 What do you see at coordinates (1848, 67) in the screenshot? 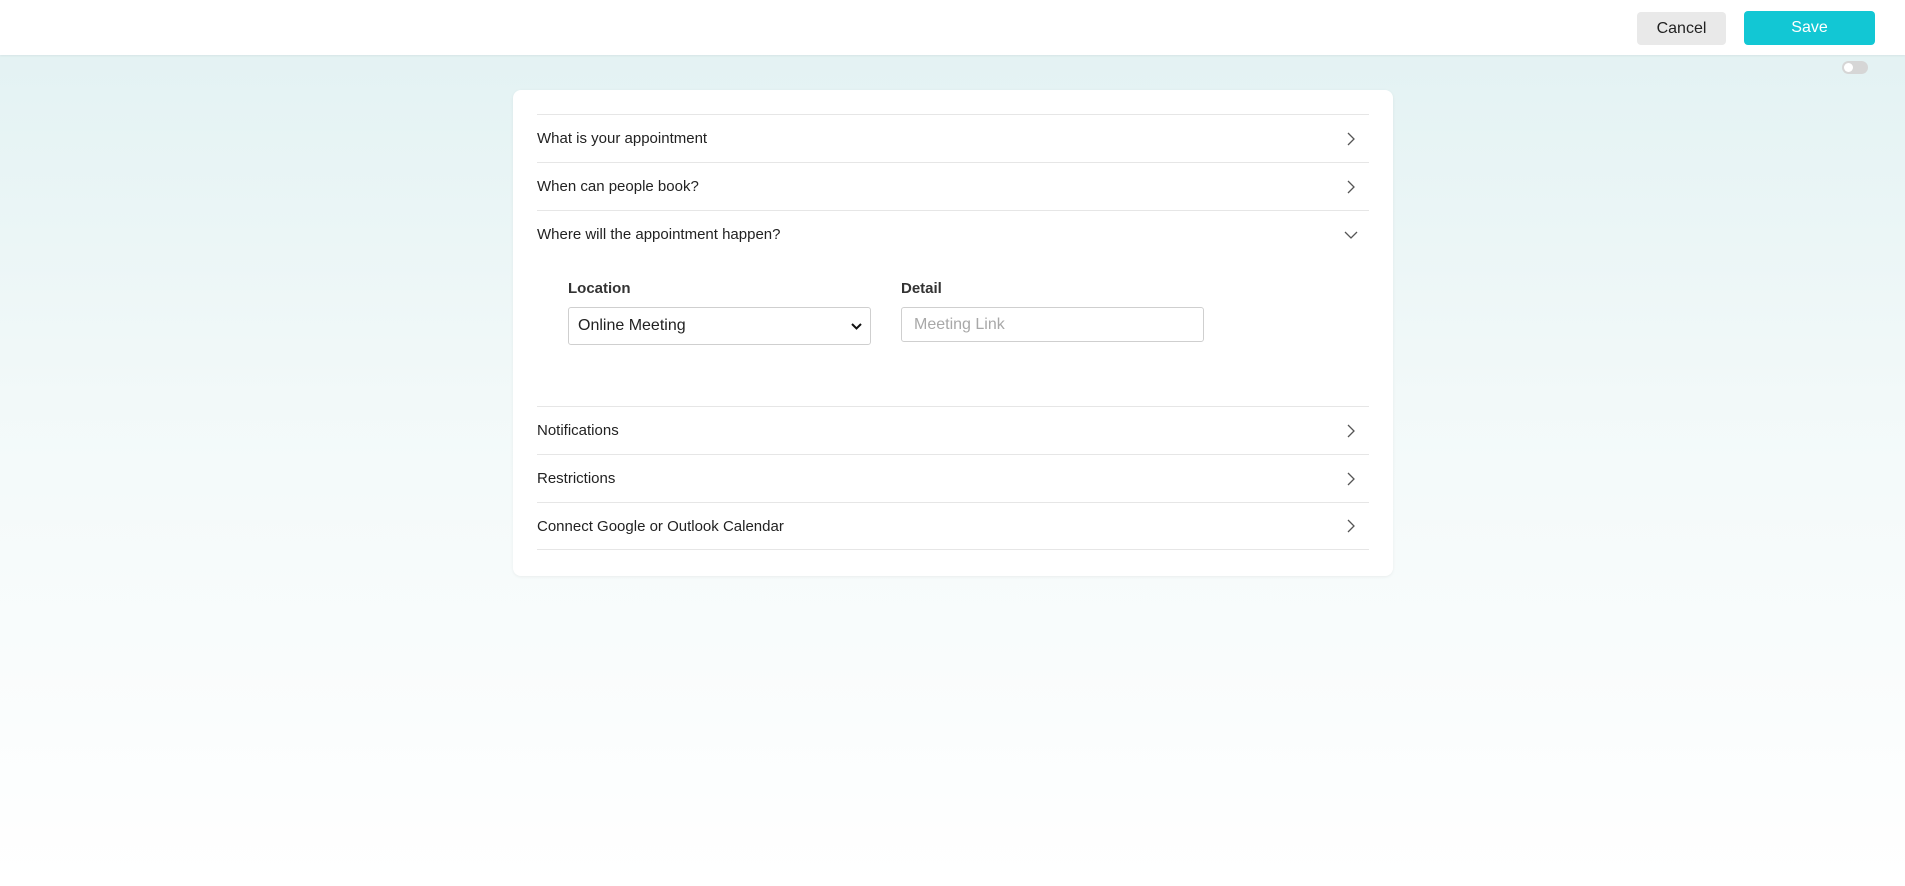
I see `toggle-knob` at bounding box center [1848, 67].